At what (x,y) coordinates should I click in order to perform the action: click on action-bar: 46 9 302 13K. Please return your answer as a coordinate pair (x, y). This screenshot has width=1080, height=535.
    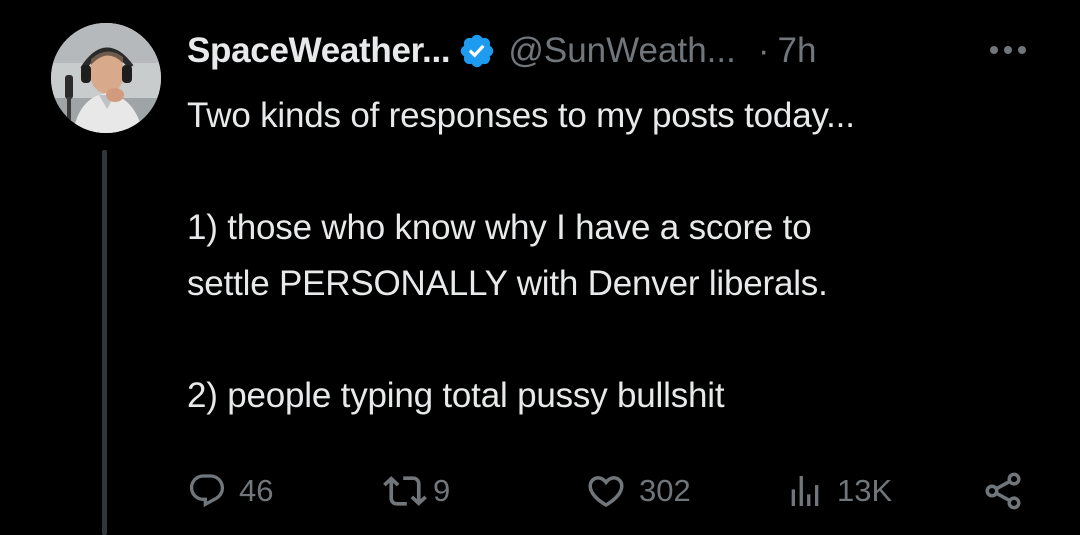
    Looking at the image, I should click on (617, 491).